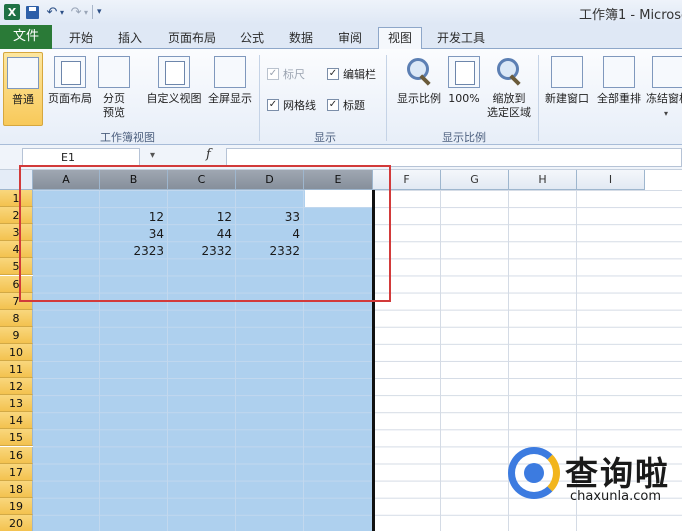 This screenshot has width=682, height=531. Describe the element at coordinates (464, 72) in the screenshot. I see `zoom-100-icon` at that location.